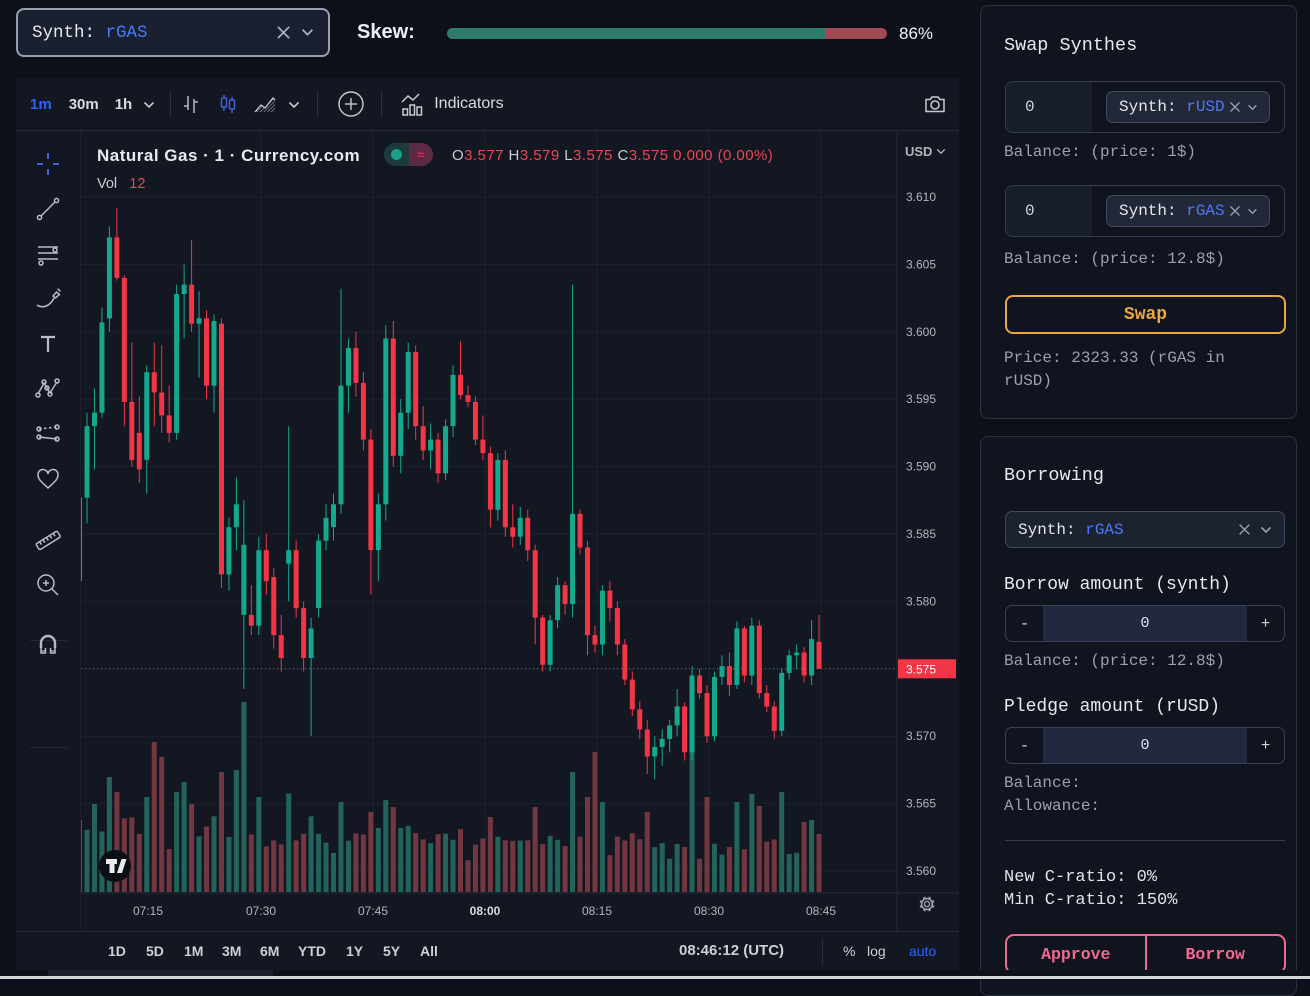 Image resolution: width=1310 pixels, height=996 pixels. What do you see at coordinates (921, 399) in the screenshot?
I see `svg-text: 3.595` at bounding box center [921, 399].